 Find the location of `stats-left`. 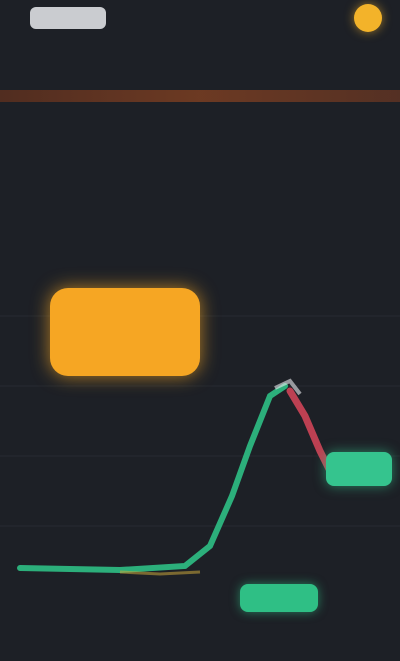

stats-left is located at coordinates (236, 135).